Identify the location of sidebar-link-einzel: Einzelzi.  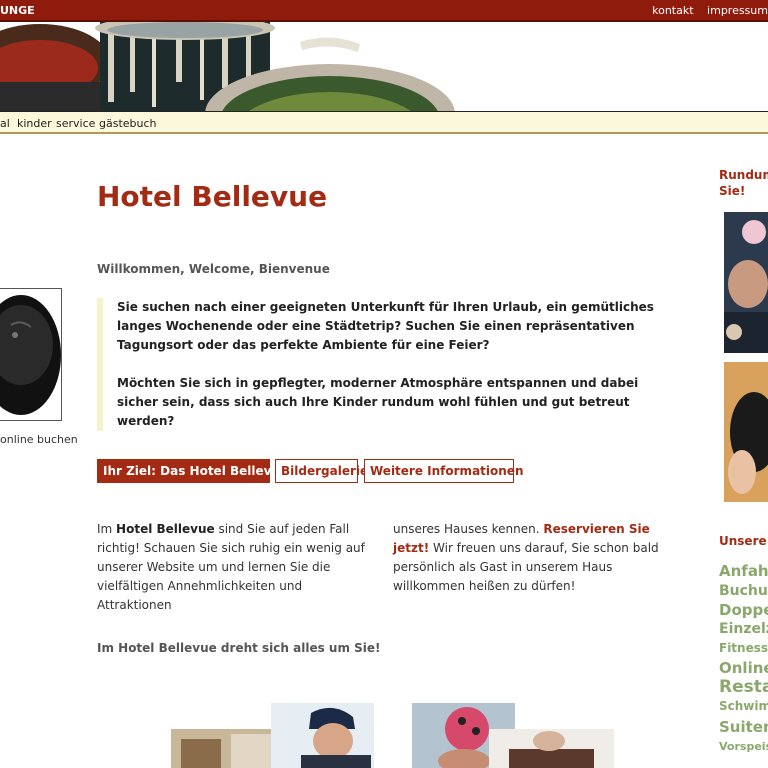
(743, 629).